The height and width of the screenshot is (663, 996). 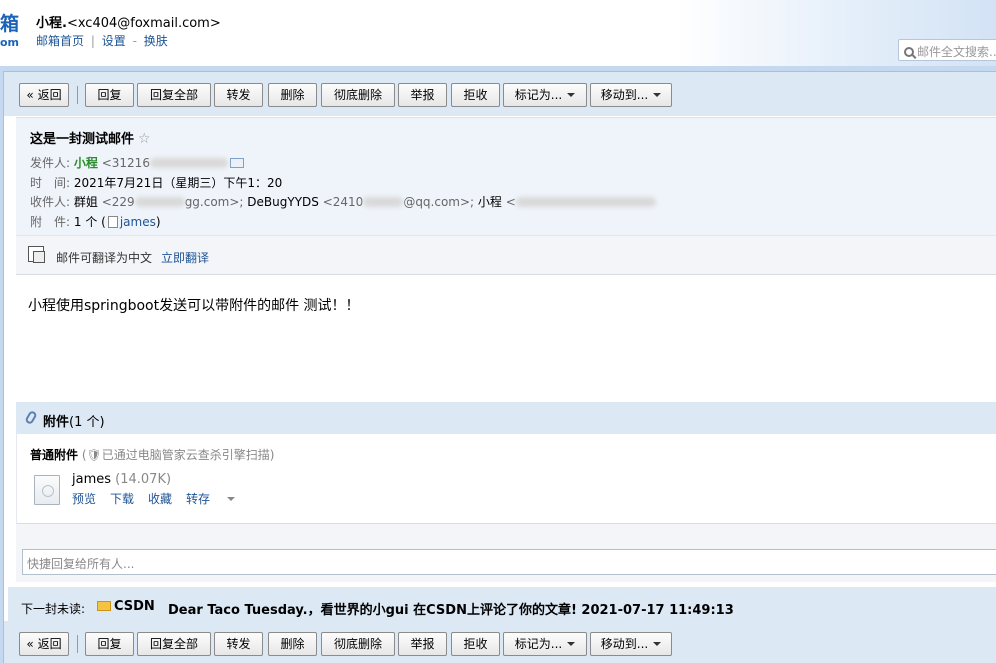 What do you see at coordinates (216, 202) in the screenshot?
I see `recipient-1-address-tail: gg.com>;` at bounding box center [216, 202].